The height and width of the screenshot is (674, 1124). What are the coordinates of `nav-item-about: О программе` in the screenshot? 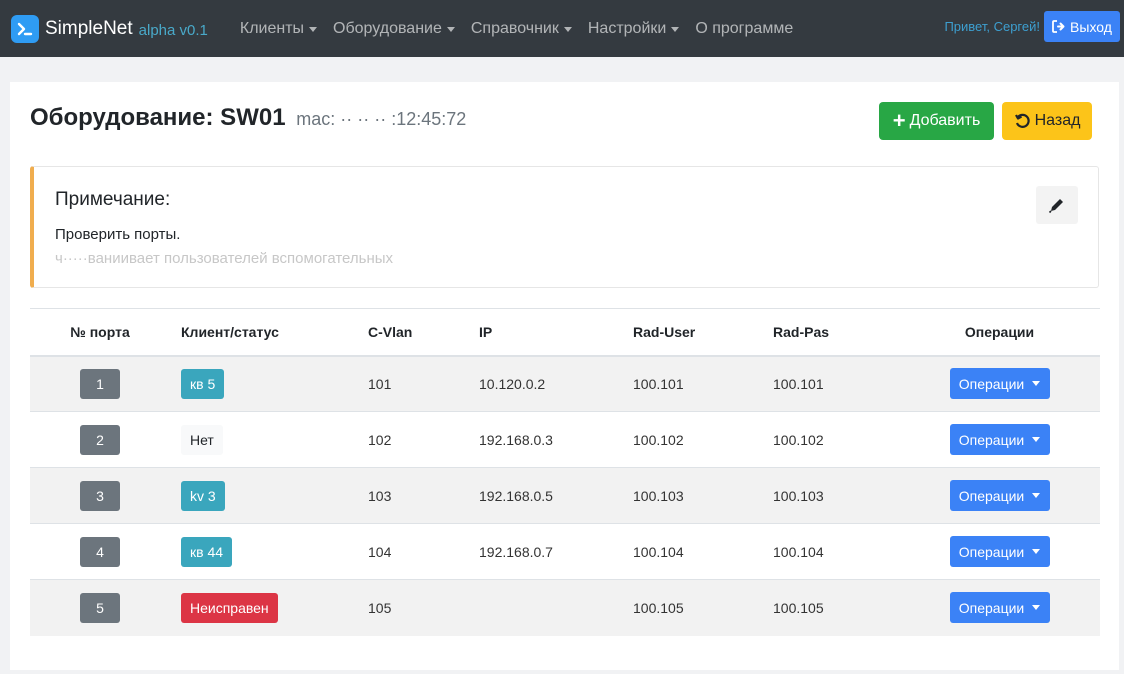 It's located at (744, 28).